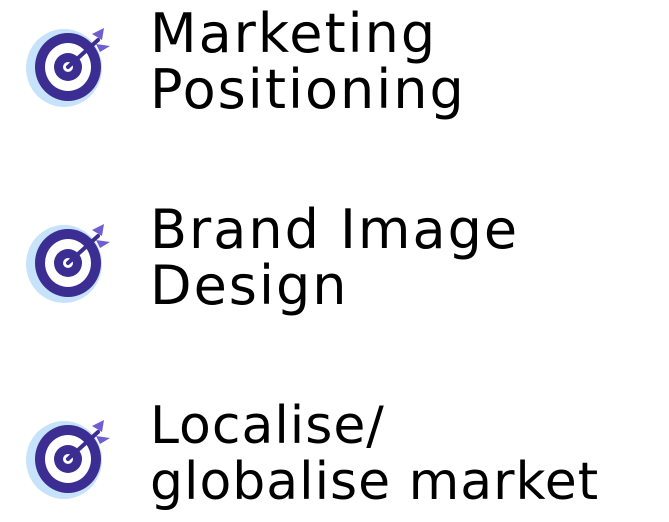 Image resolution: width=669 pixels, height=522 pixels. I want to click on label-line-2: Design, so click(249, 285).